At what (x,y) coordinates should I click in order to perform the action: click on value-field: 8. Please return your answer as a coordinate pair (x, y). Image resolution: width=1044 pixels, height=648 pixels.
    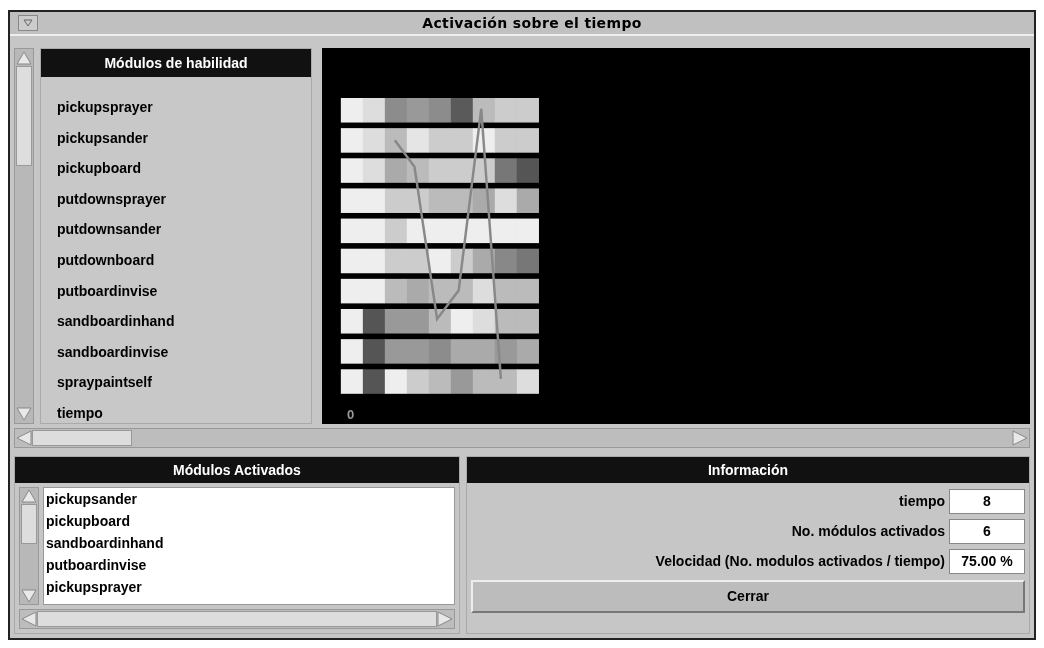
    Looking at the image, I should click on (987, 501).